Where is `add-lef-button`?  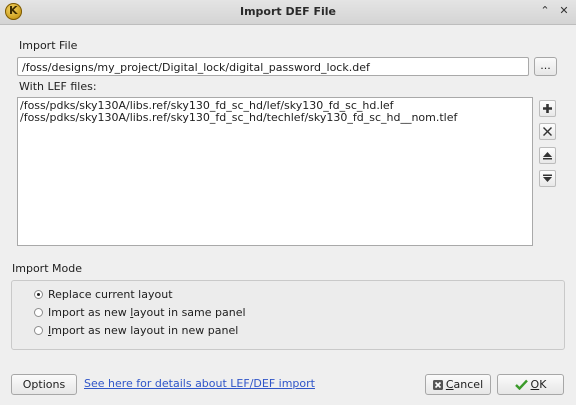
add-lef-button is located at coordinates (547, 108).